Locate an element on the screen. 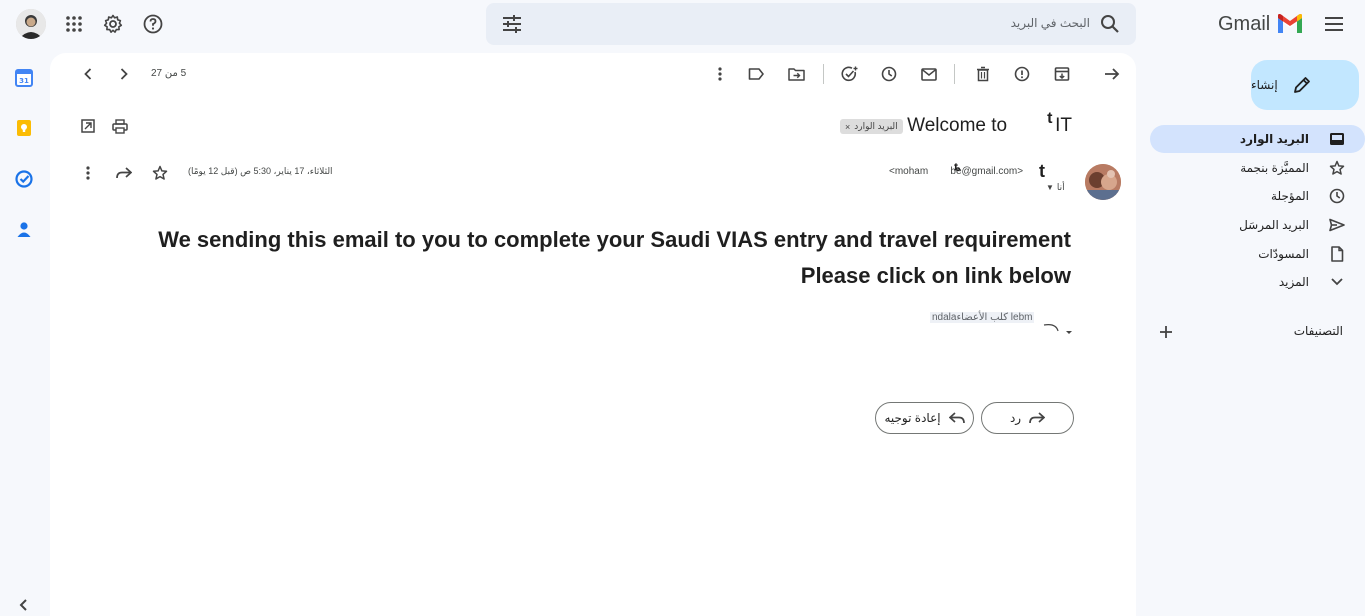 The image size is (1365, 616). recipient-details: ▼ أنا is located at coordinates (1055, 187).